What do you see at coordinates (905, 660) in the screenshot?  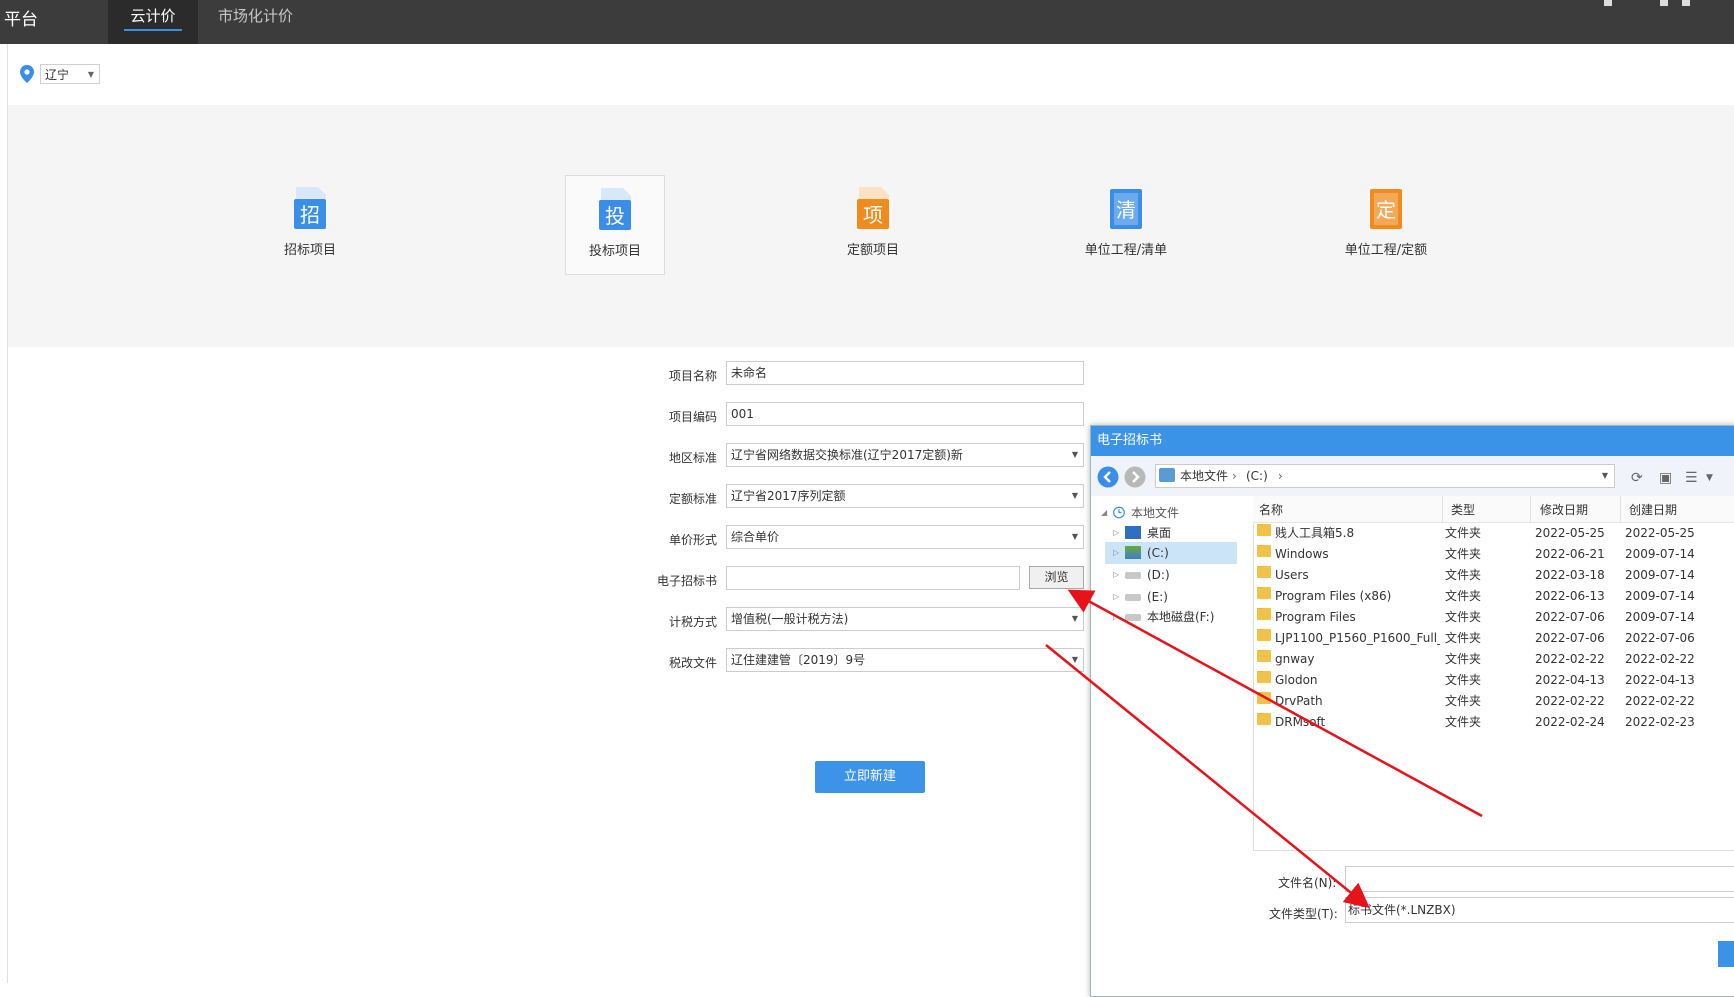 I see `tax-doc-select: 辽住建建管〔2019〕9号 ▼` at bounding box center [905, 660].